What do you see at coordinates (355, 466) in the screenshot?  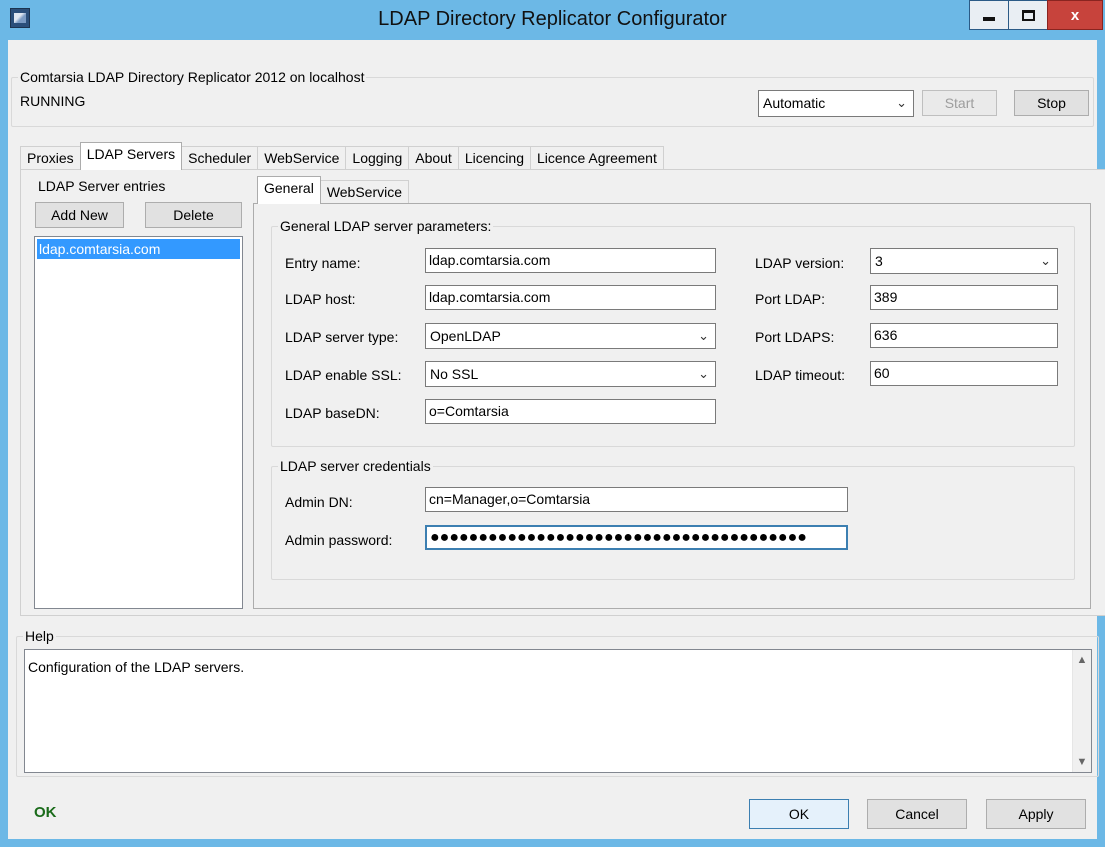 I see `credentials-group-title: LDAP server credentials` at bounding box center [355, 466].